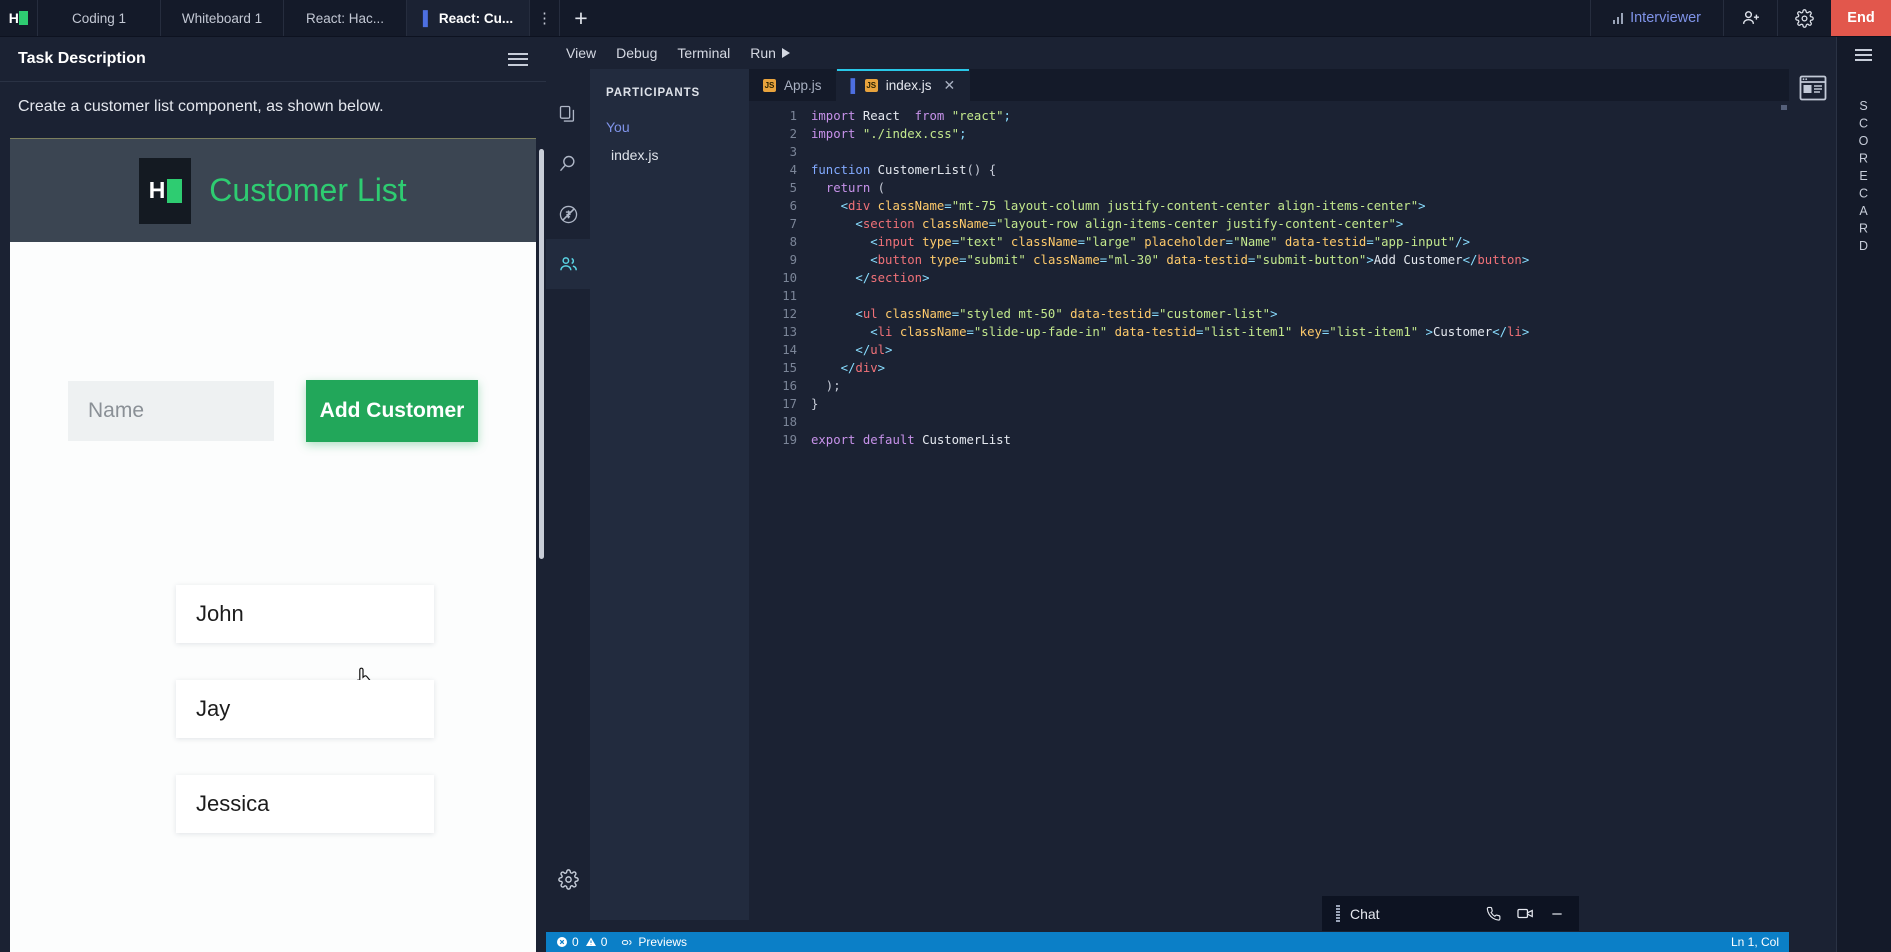 This screenshot has width=1891, height=952. What do you see at coordinates (870, 278) in the screenshot?
I see `code-line-text: </section>` at bounding box center [870, 278].